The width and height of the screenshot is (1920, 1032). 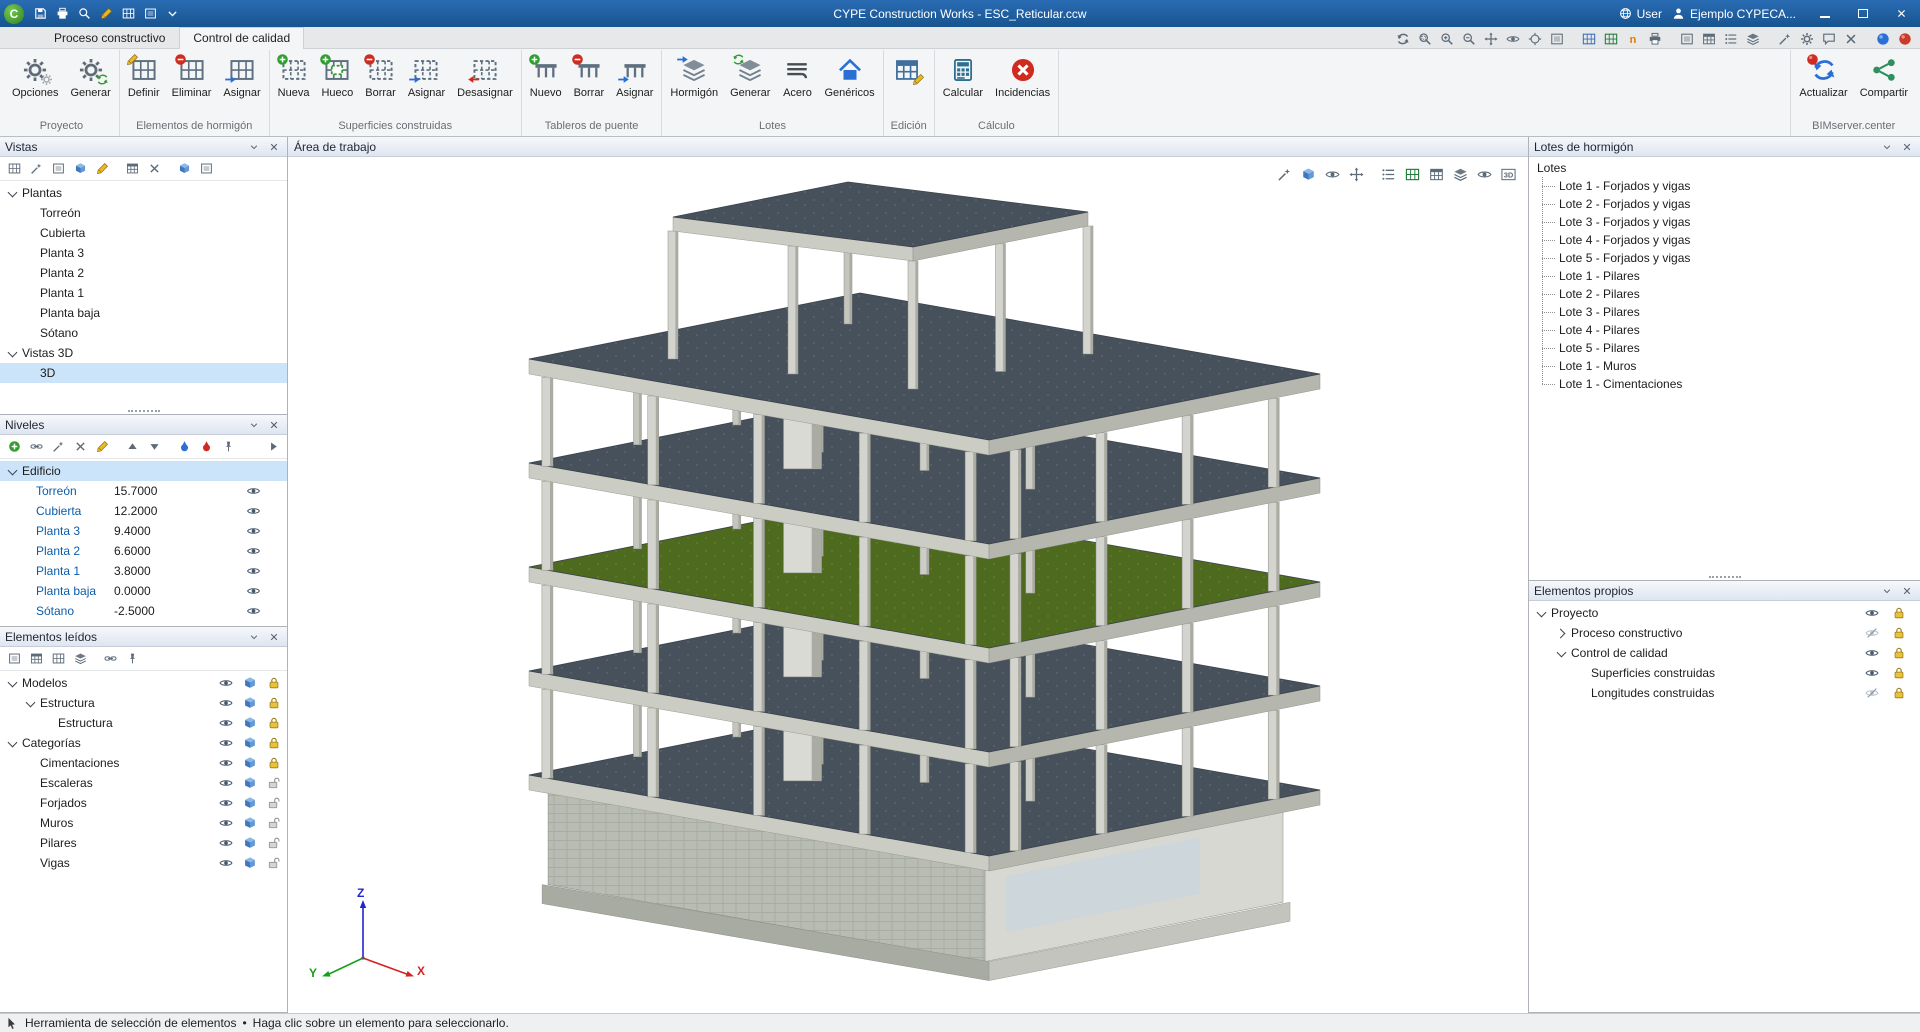 I want to click on link-levels-icon, so click(x=36, y=446).